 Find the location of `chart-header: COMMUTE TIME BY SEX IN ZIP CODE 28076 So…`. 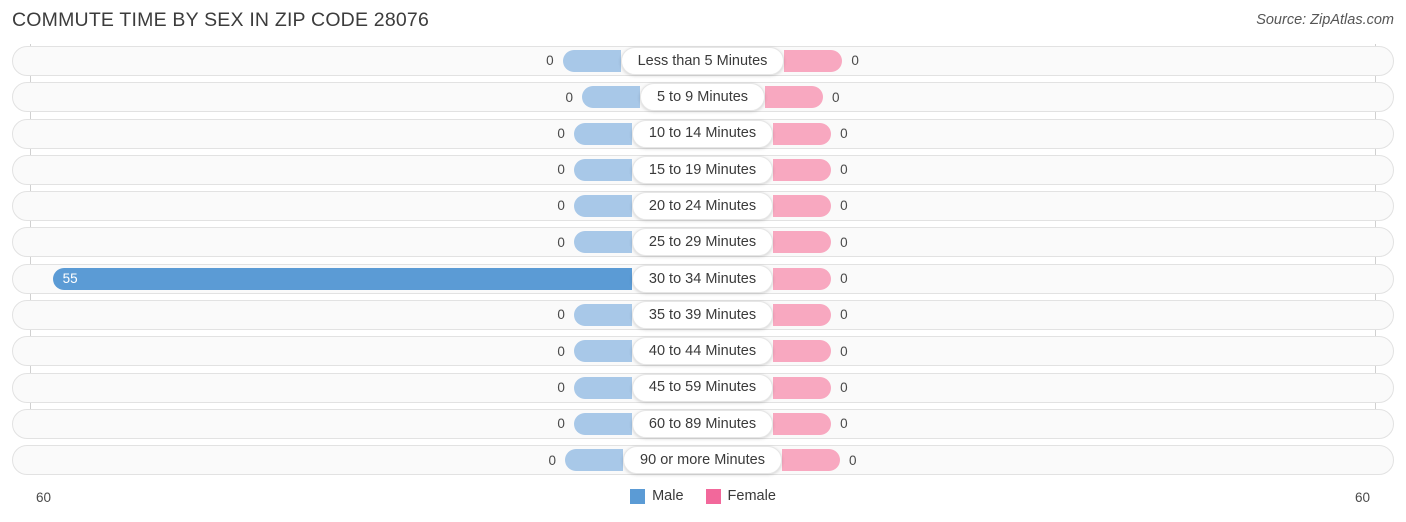

chart-header: COMMUTE TIME BY SEX IN ZIP CODE 28076 So… is located at coordinates (703, 22).